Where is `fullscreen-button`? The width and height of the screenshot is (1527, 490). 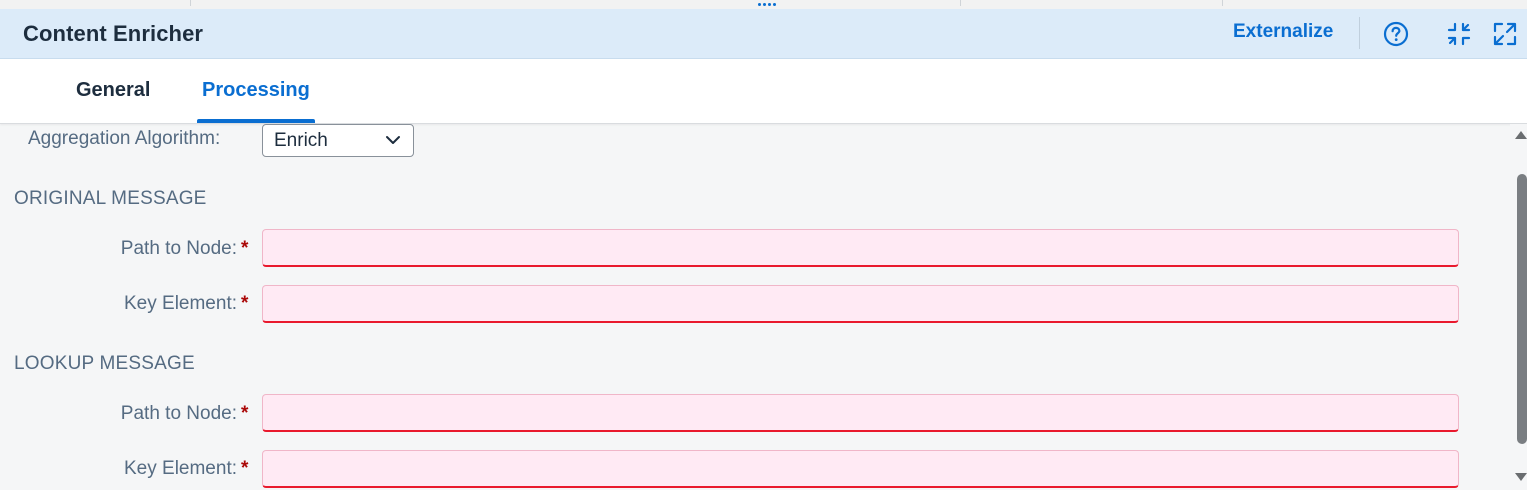 fullscreen-button is located at coordinates (1505, 34).